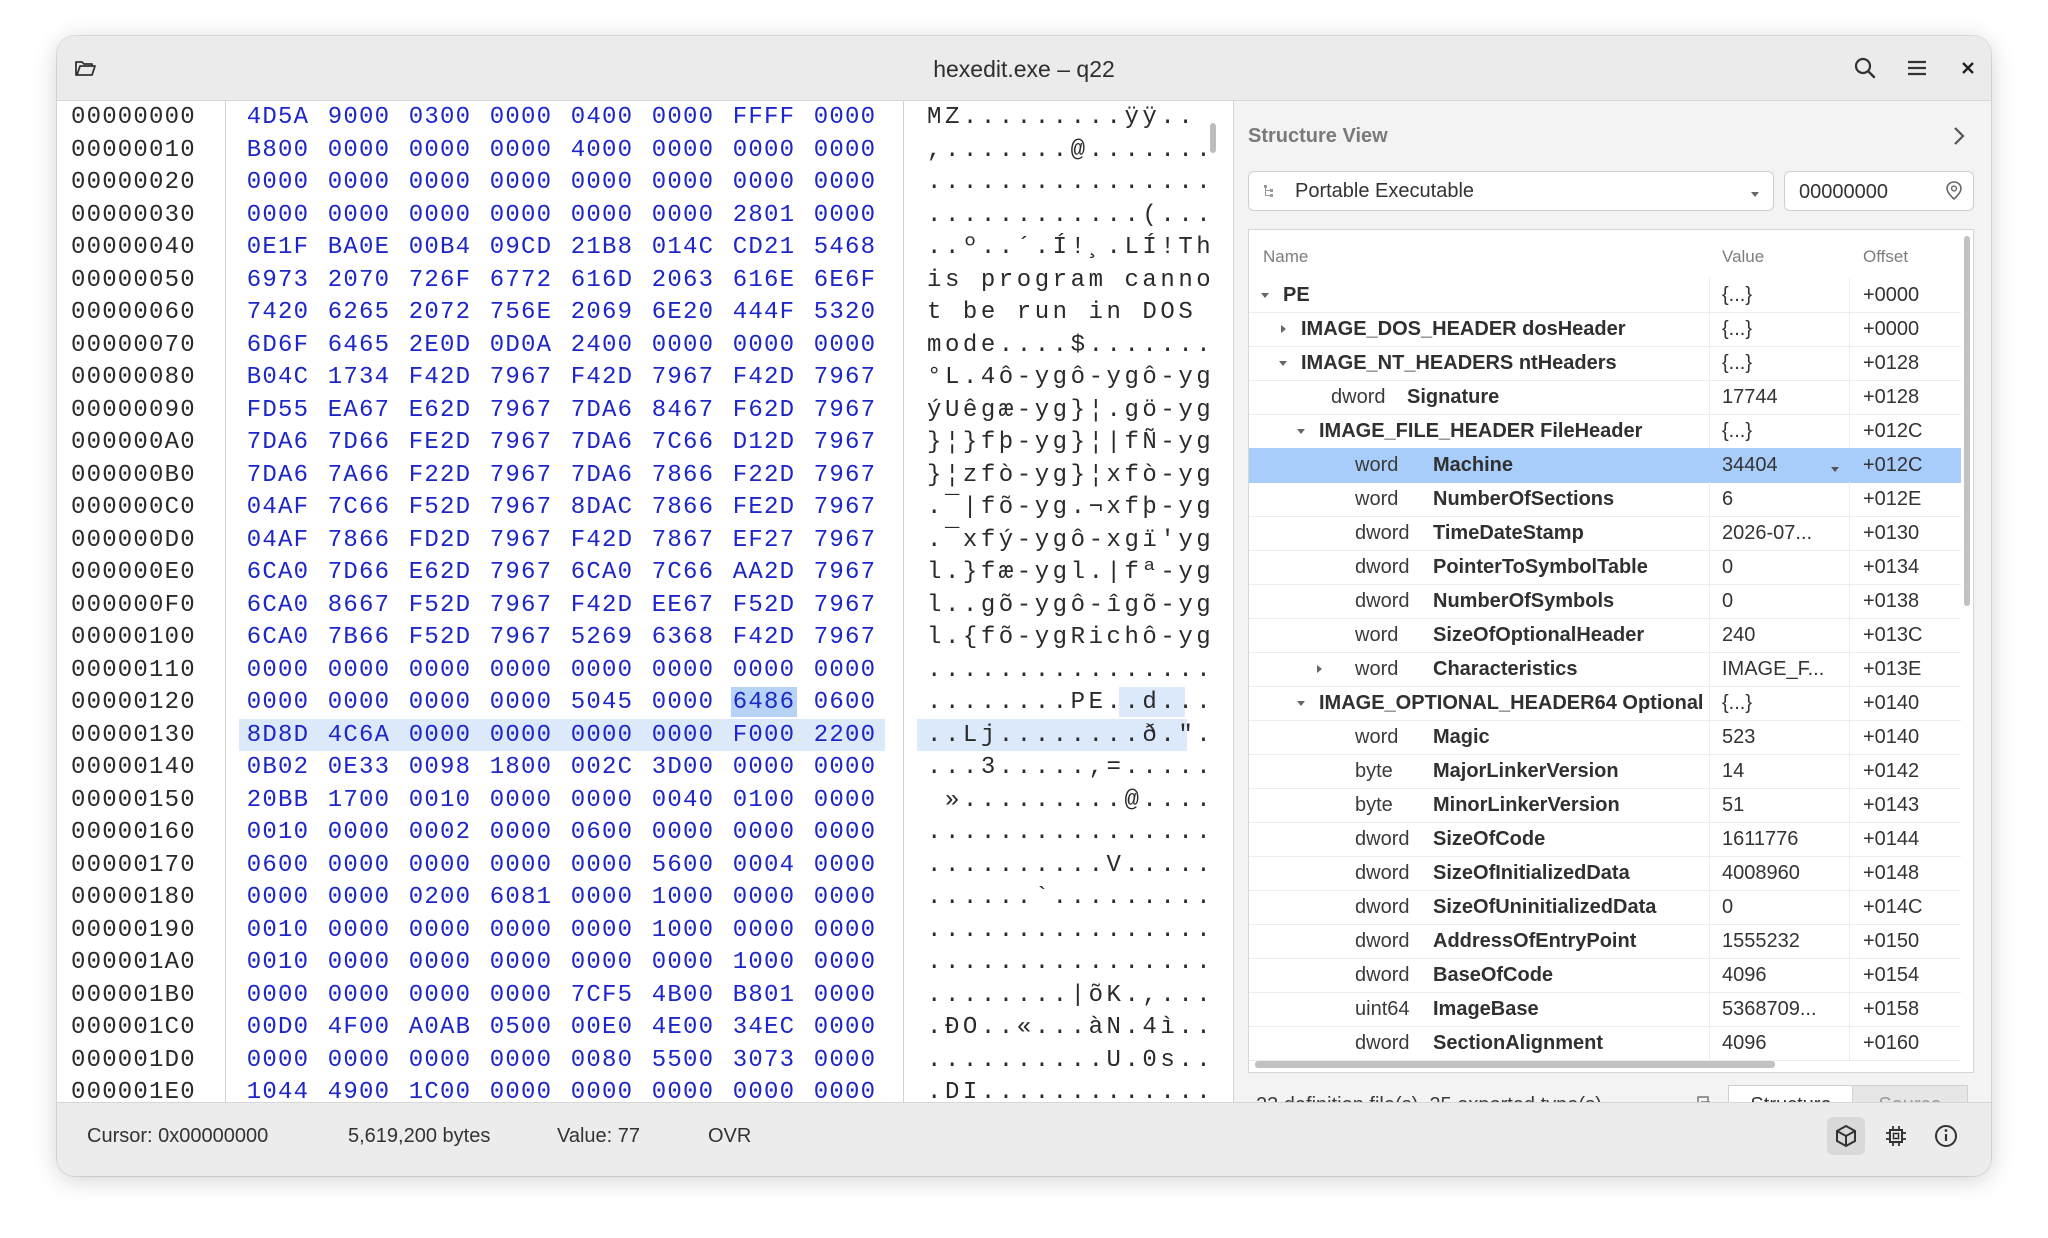  I want to click on hex-word: 4B00, so click(683, 995).